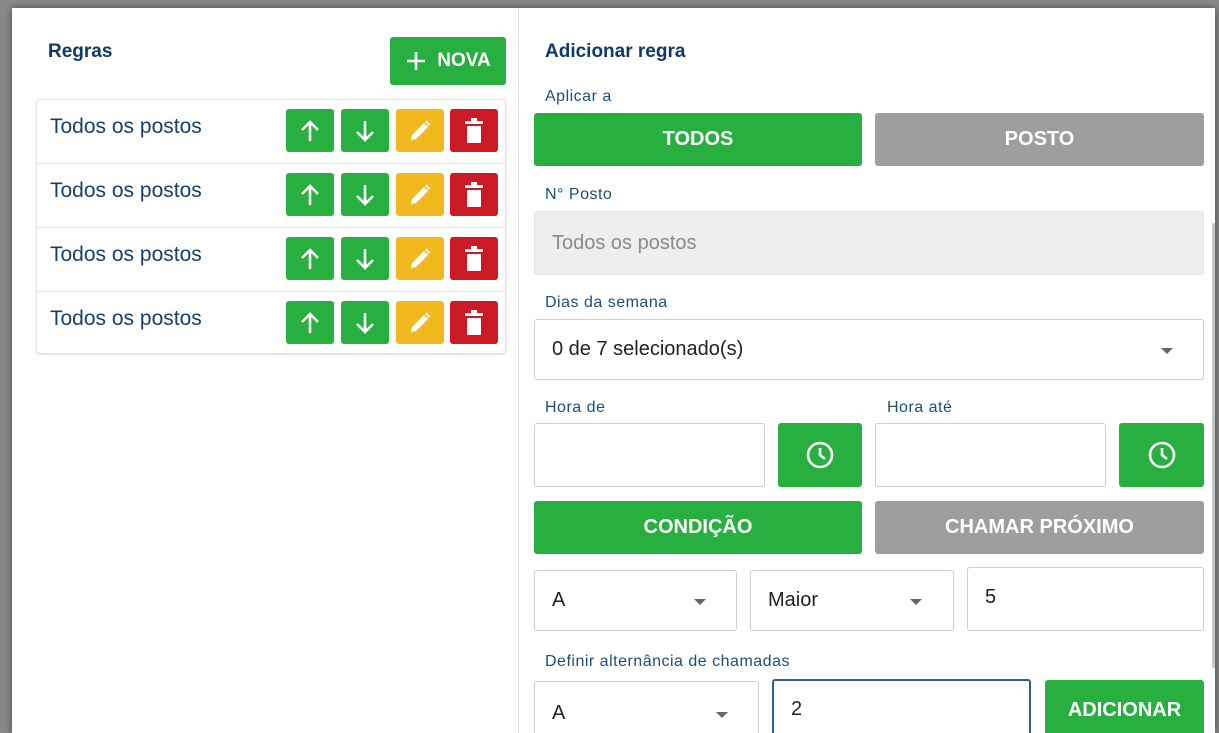  Describe the element at coordinates (464, 60) in the screenshot. I see `new-rule-label: NOVA` at that location.